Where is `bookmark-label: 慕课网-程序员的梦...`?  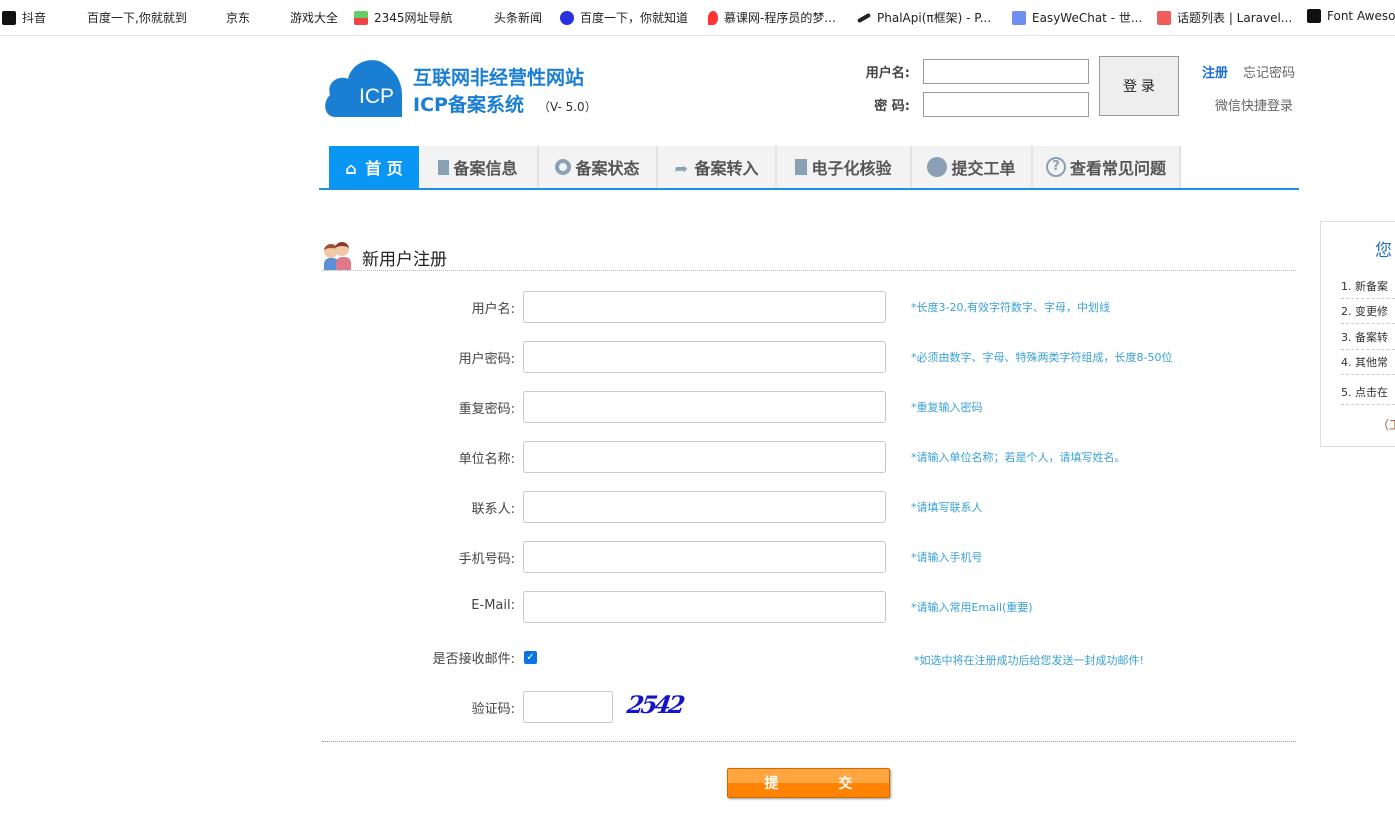 bookmark-label: 慕课网-程序员的梦... is located at coordinates (780, 18).